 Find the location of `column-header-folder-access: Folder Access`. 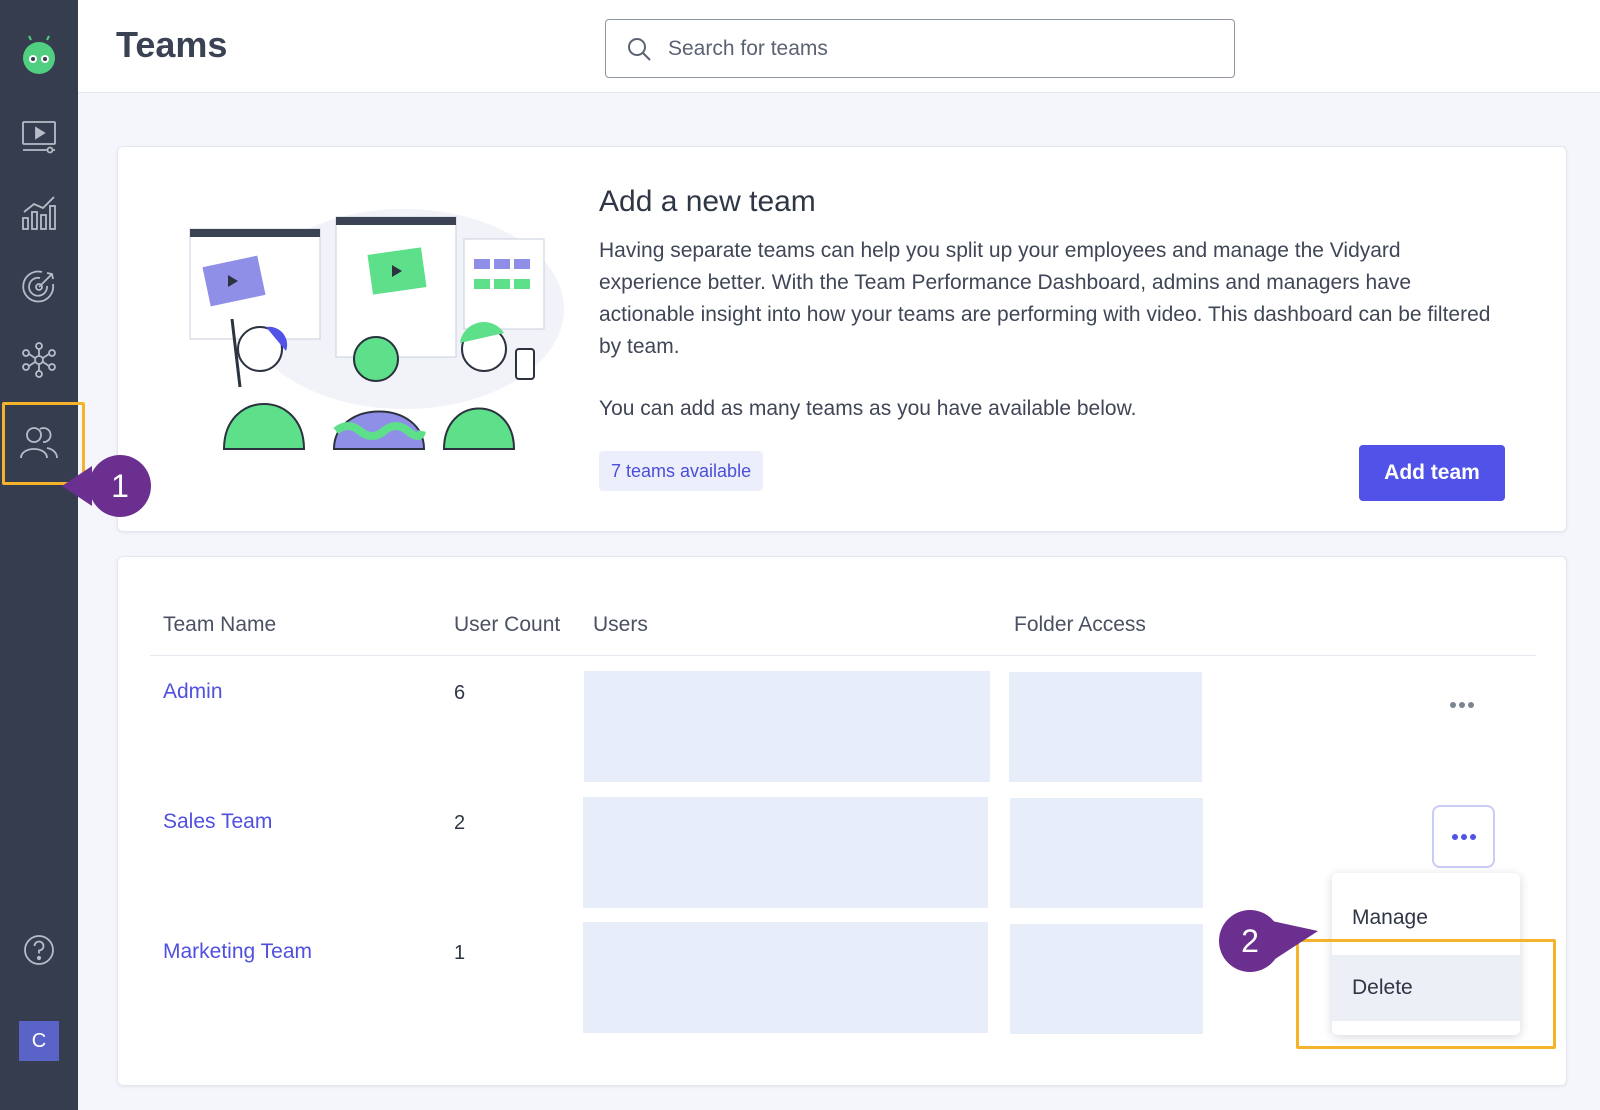

column-header-folder-access: Folder Access is located at coordinates (1080, 624).